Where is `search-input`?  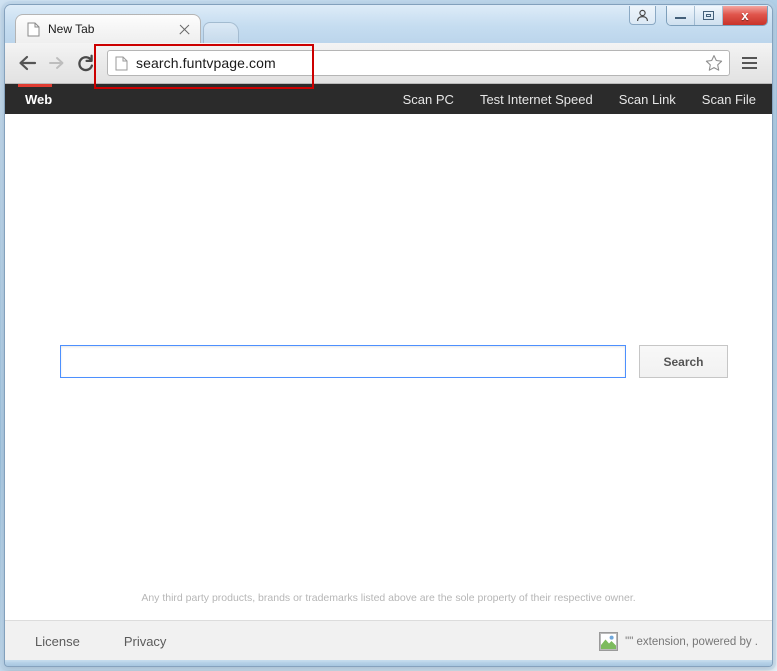 search-input is located at coordinates (343, 361).